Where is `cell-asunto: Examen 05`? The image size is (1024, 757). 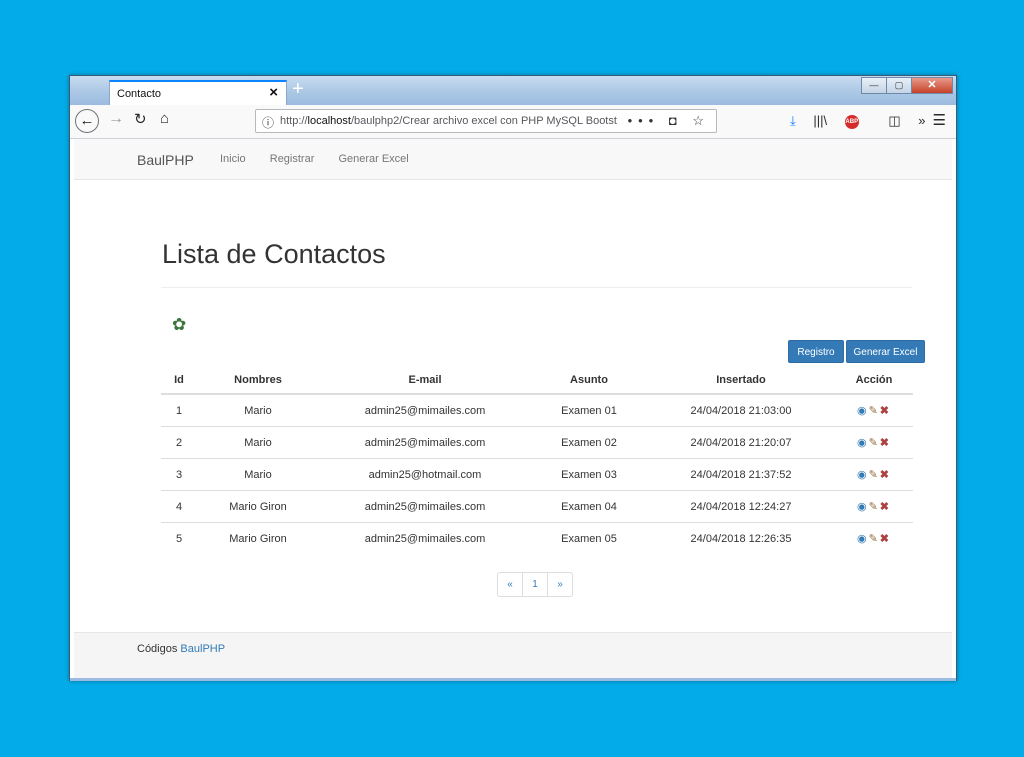 cell-asunto: Examen 05 is located at coordinates (589, 538).